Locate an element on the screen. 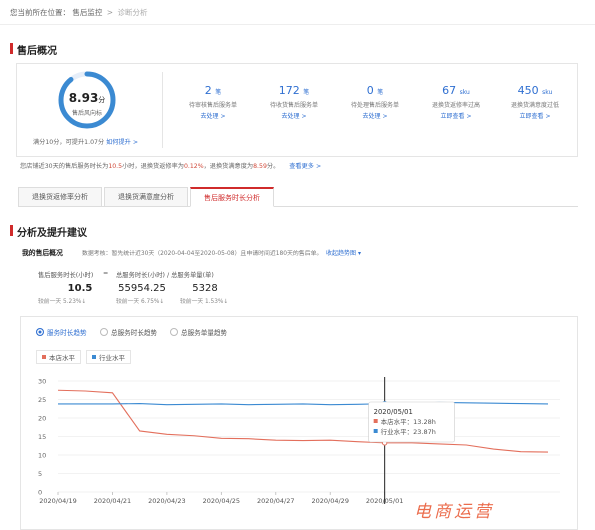  tooltip: 2020/05/01本店水平：13.28h行业水平：23.87h is located at coordinates (411, 422).